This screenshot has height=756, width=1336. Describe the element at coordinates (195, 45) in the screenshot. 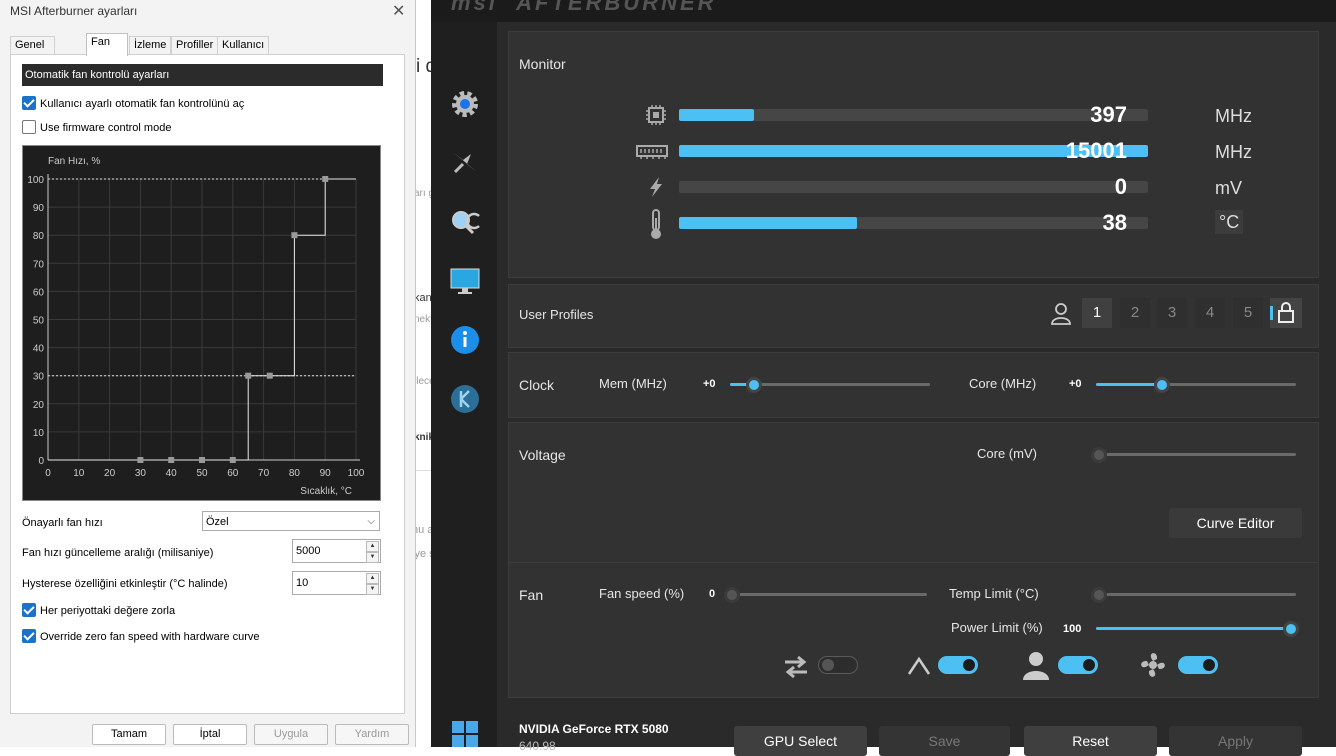

I see `tab-profiles: Profiller` at that location.